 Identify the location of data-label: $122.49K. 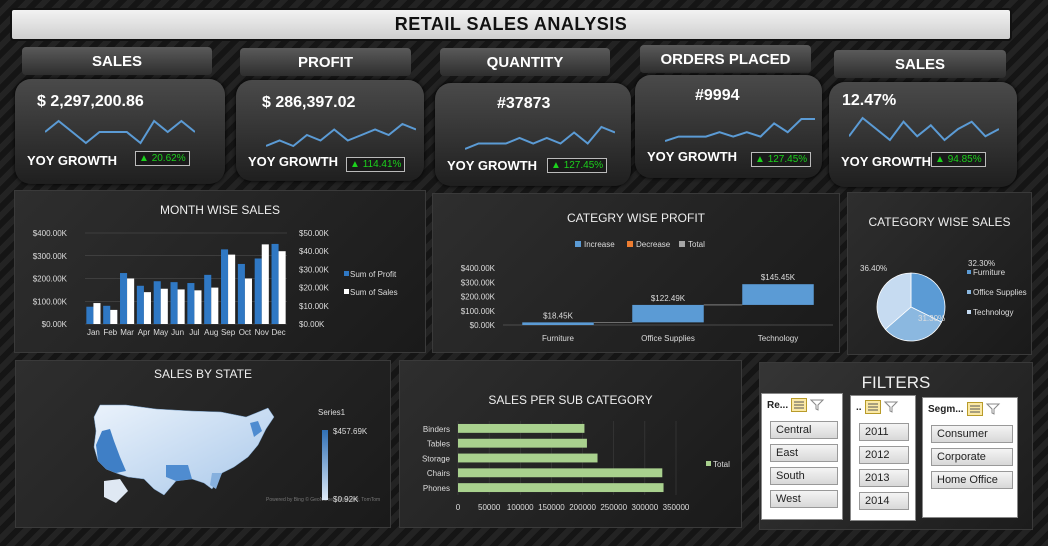
(668, 298).